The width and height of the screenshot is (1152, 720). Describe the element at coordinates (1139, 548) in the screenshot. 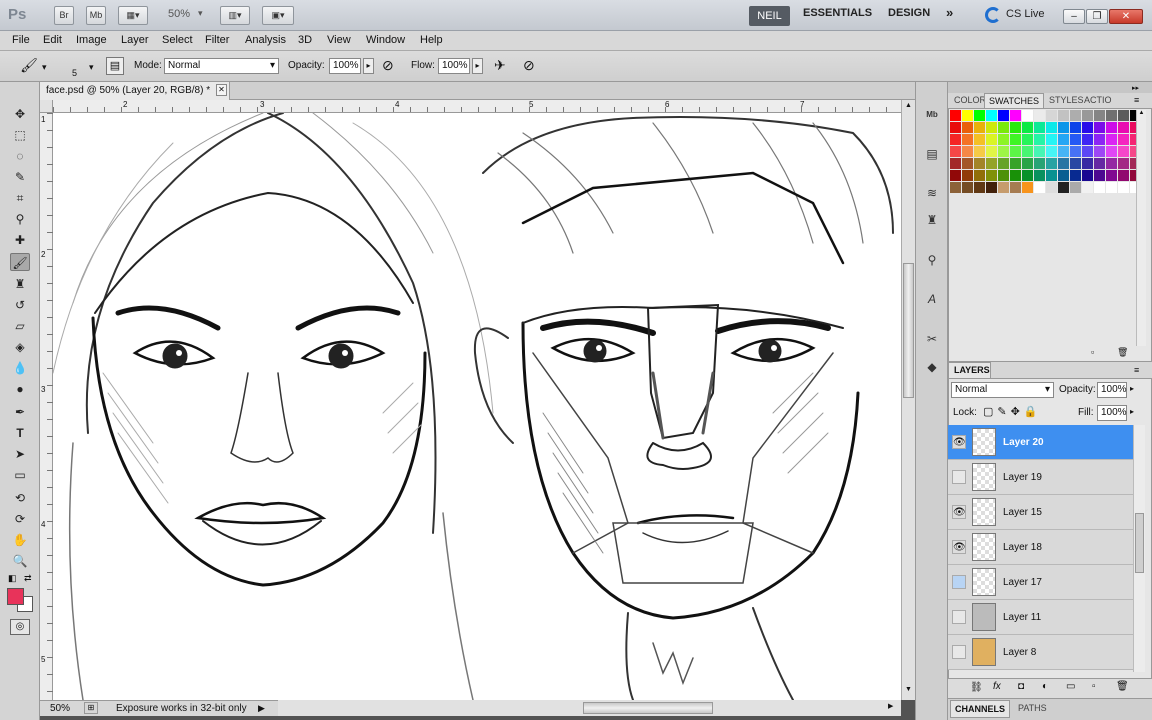

I see `layers-scrollbar` at that location.